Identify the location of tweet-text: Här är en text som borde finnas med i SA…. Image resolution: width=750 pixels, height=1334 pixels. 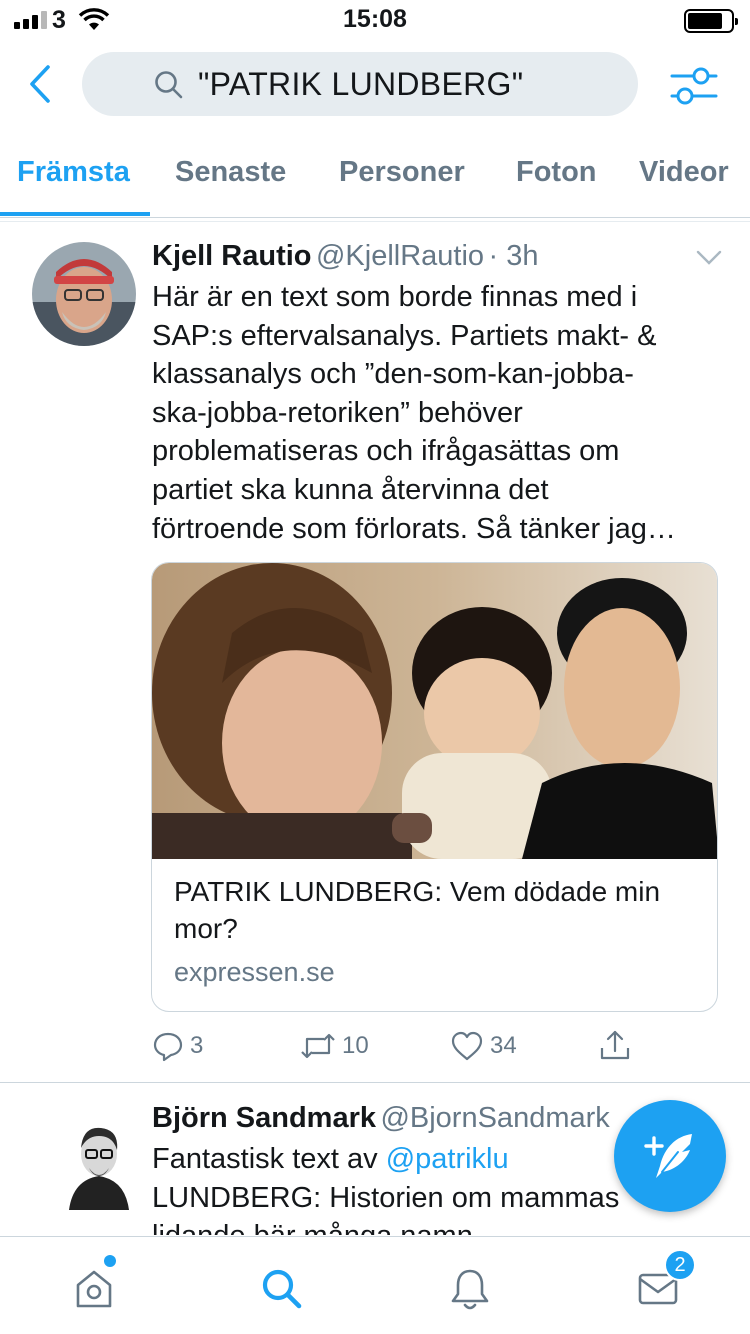
(414, 413).